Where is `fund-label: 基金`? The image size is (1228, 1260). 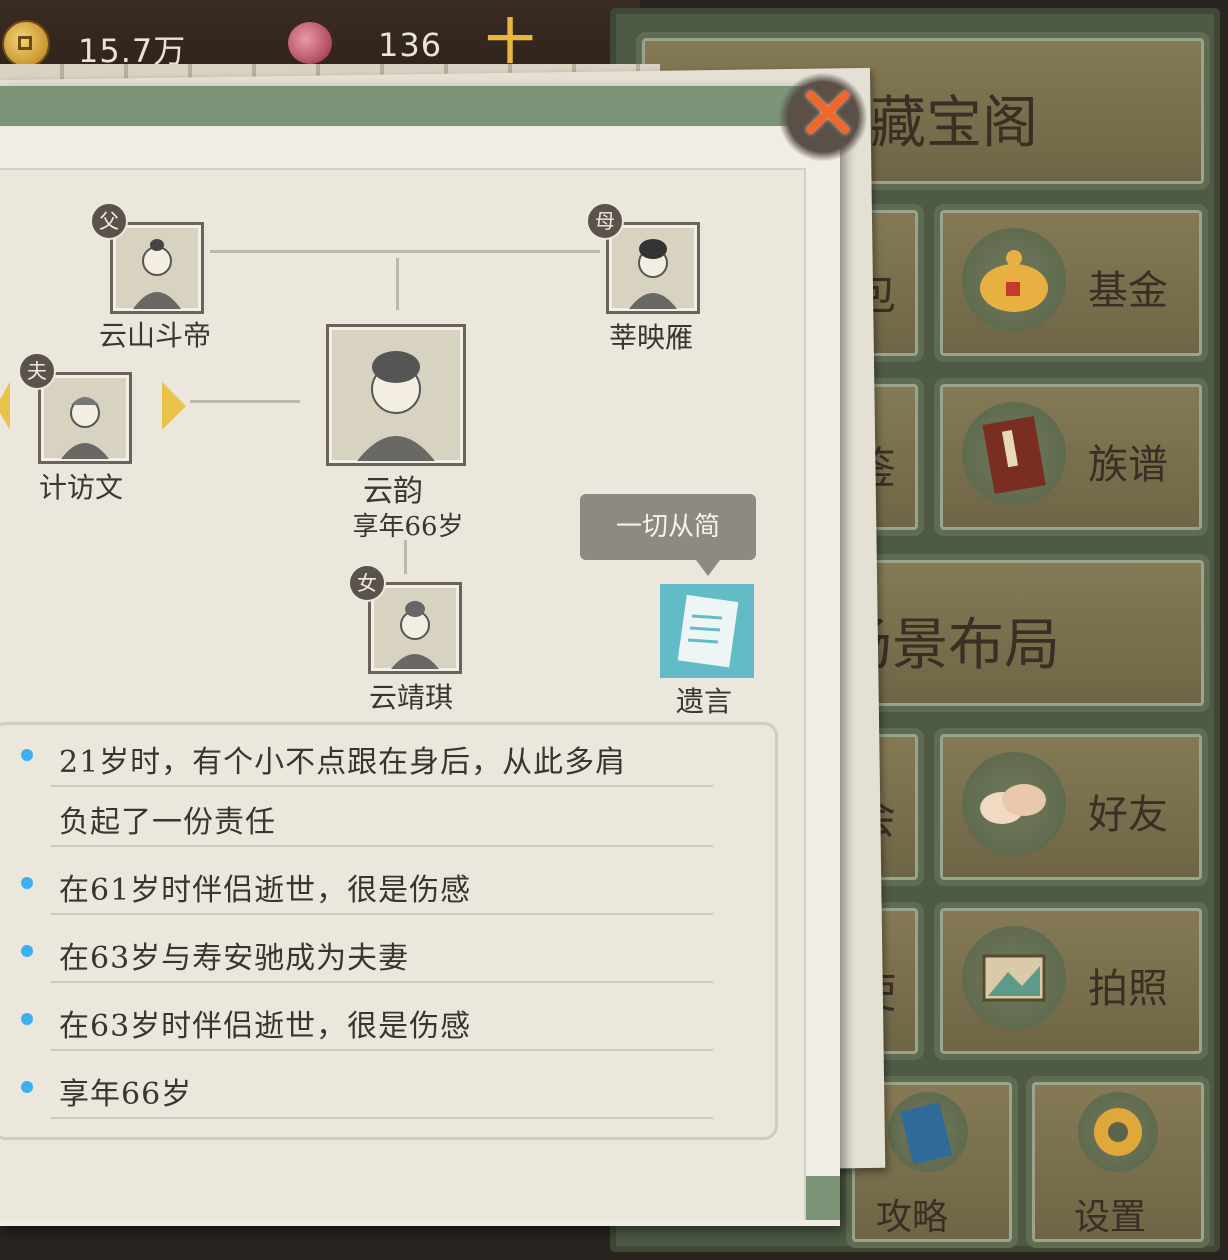 fund-label: 基金 is located at coordinates (1128, 291).